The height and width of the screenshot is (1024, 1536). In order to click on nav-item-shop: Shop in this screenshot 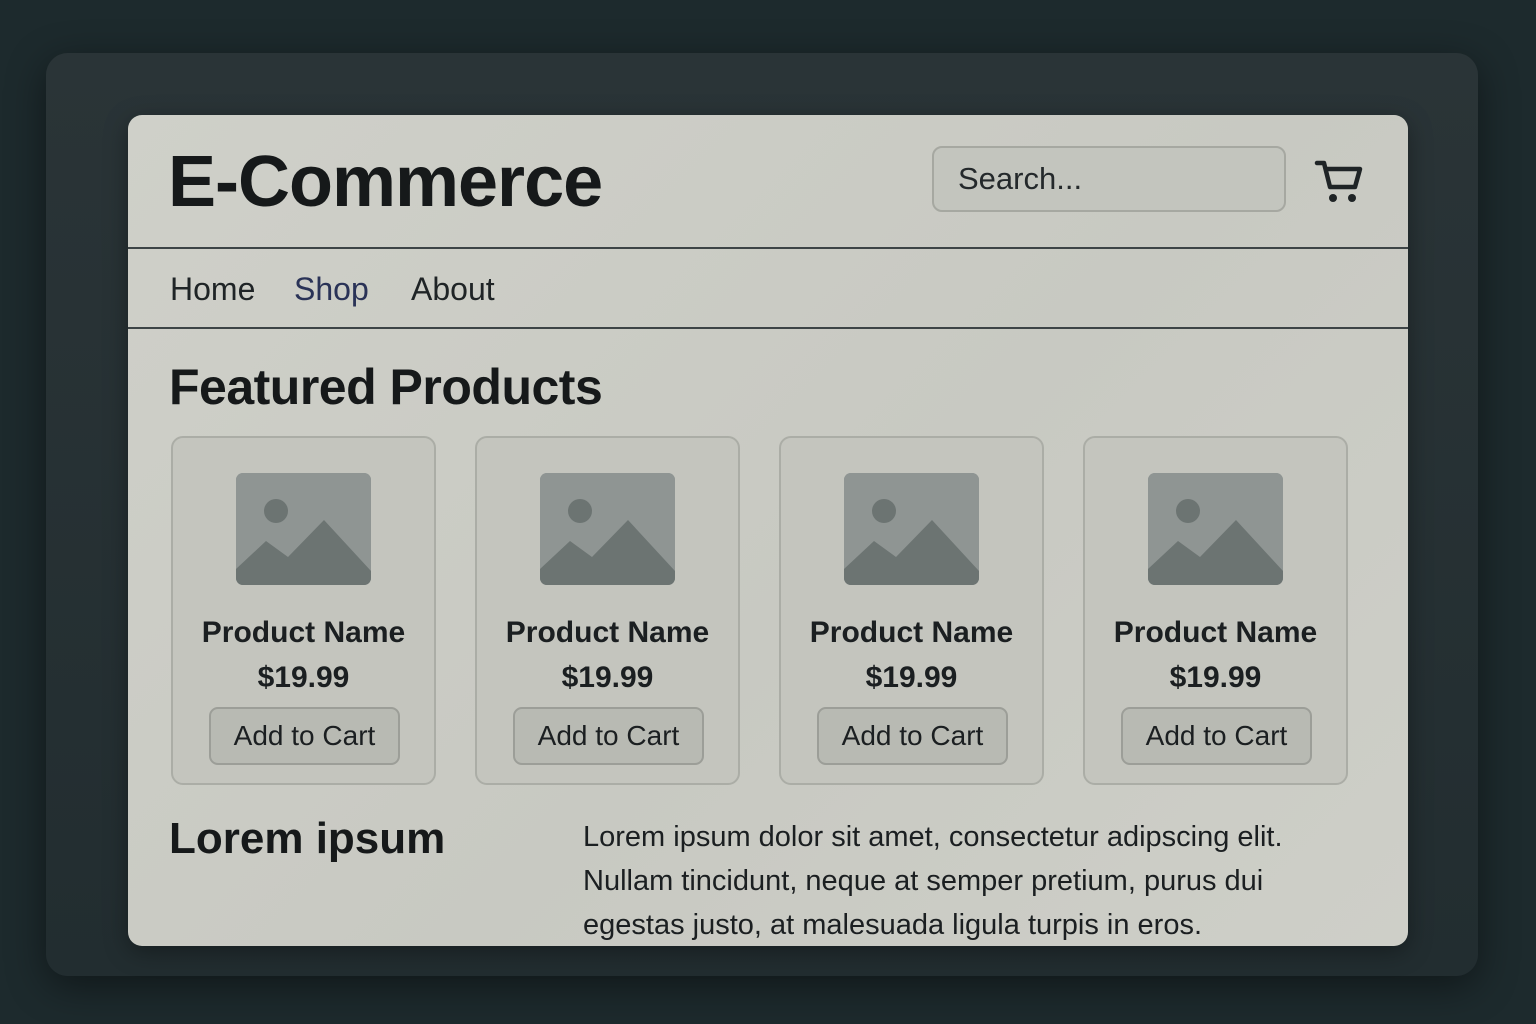, I will do `click(331, 289)`.